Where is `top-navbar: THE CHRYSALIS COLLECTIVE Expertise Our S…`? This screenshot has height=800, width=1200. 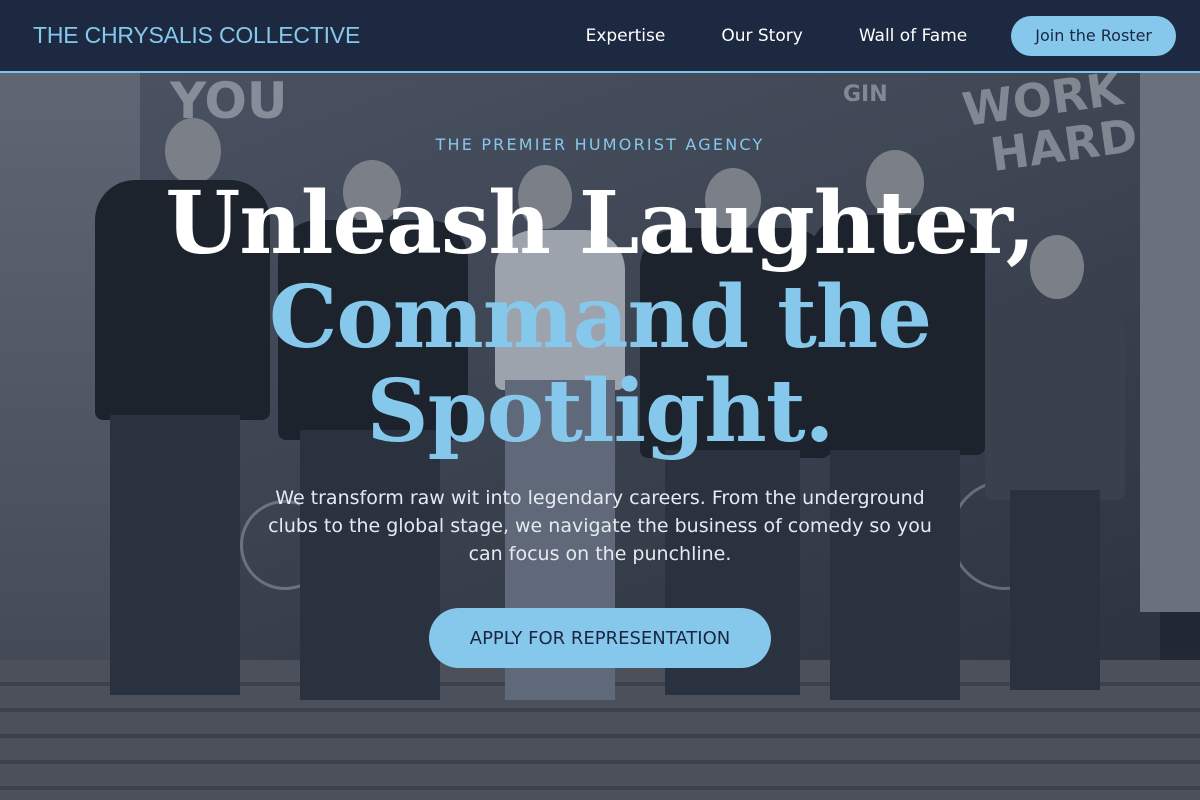
top-navbar: THE CHRYSALIS COLLECTIVE Expertise Our S… is located at coordinates (600, 36).